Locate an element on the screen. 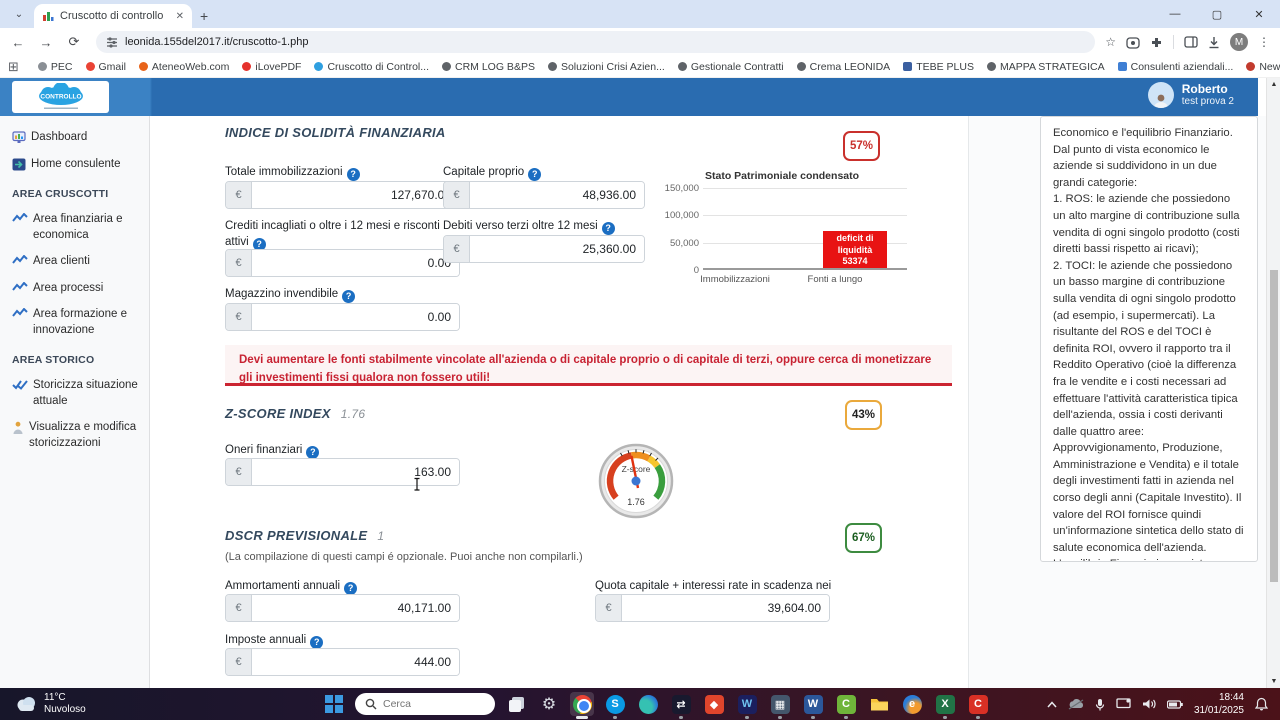 The width and height of the screenshot is (1280, 720). bookmark-item: Crema LEONIDA is located at coordinates (844, 67).